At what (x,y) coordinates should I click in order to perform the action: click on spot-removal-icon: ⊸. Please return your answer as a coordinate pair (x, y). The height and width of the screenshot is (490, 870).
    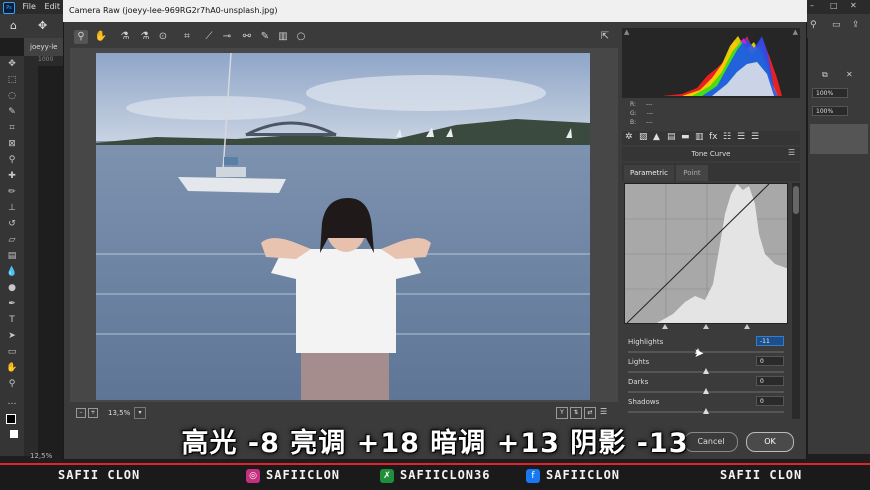
    Looking at the image, I should click on (227, 37).